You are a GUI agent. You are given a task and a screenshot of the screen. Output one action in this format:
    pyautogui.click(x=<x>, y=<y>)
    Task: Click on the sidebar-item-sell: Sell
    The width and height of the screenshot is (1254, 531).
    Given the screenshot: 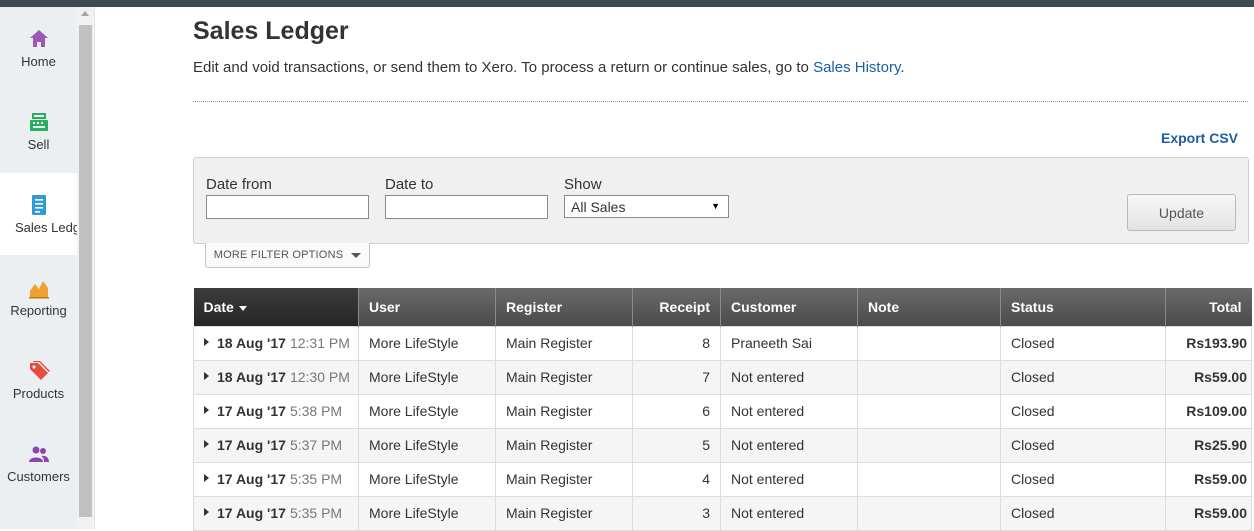 What is the action you would take?
    pyautogui.click(x=38, y=131)
    